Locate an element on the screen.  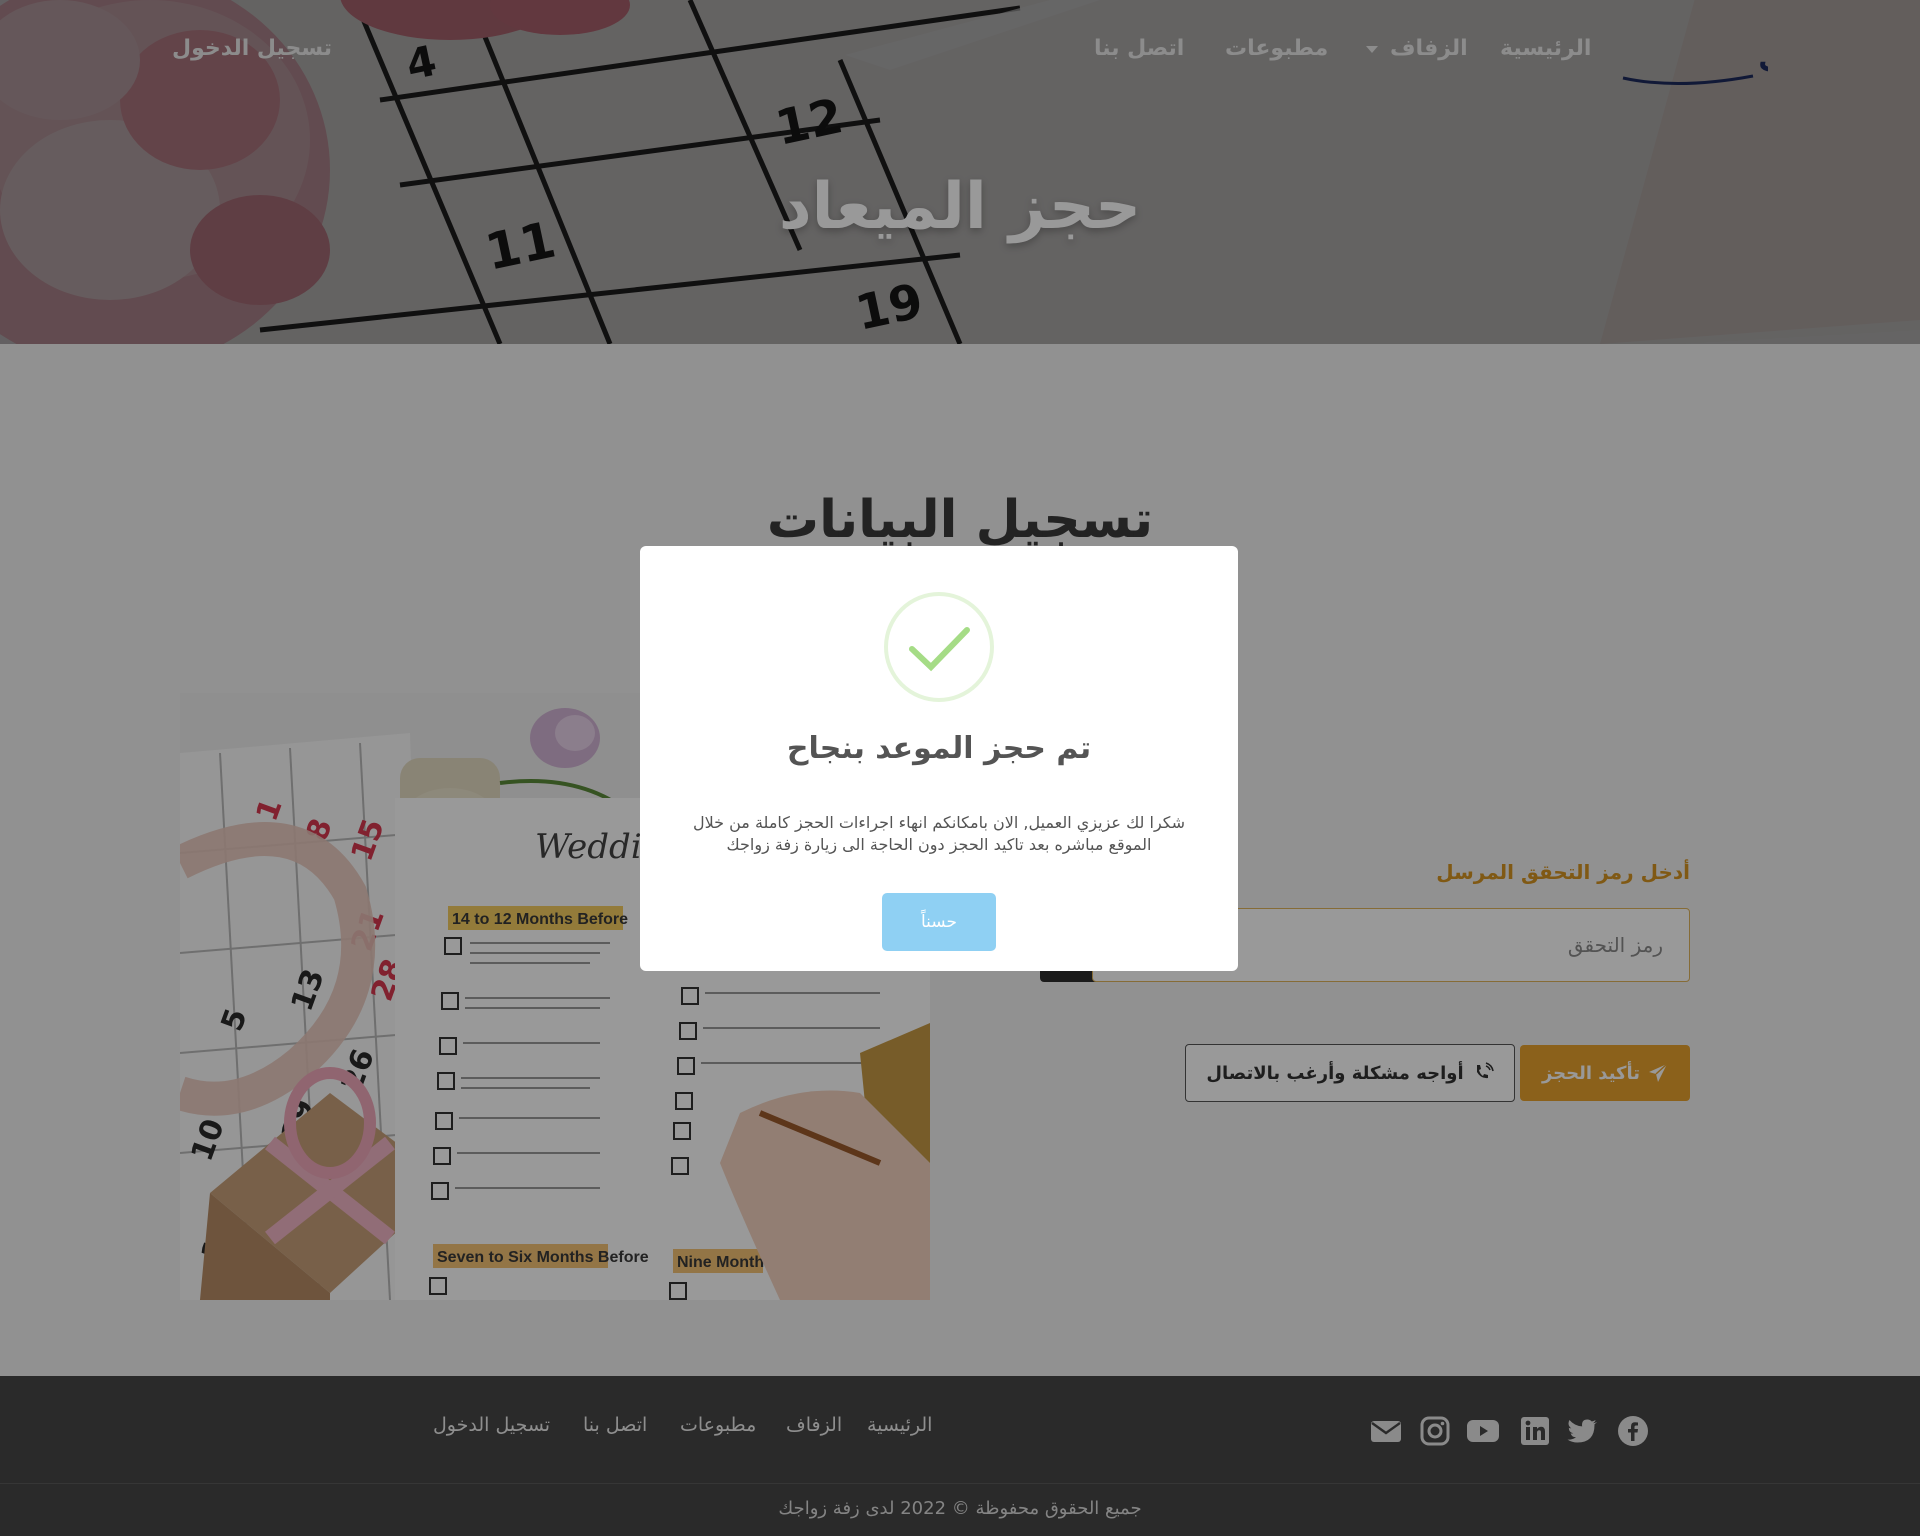
success-check-icon is located at coordinates (939, 647).